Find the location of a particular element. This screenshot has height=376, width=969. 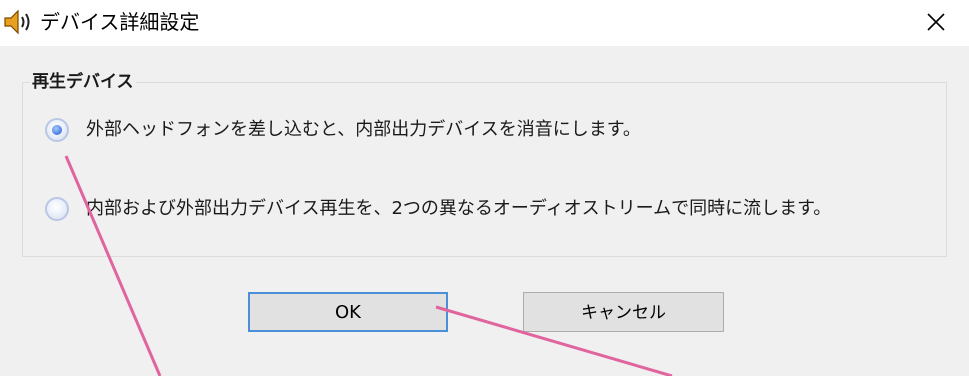

close-icon is located at coordinates (936, 22).